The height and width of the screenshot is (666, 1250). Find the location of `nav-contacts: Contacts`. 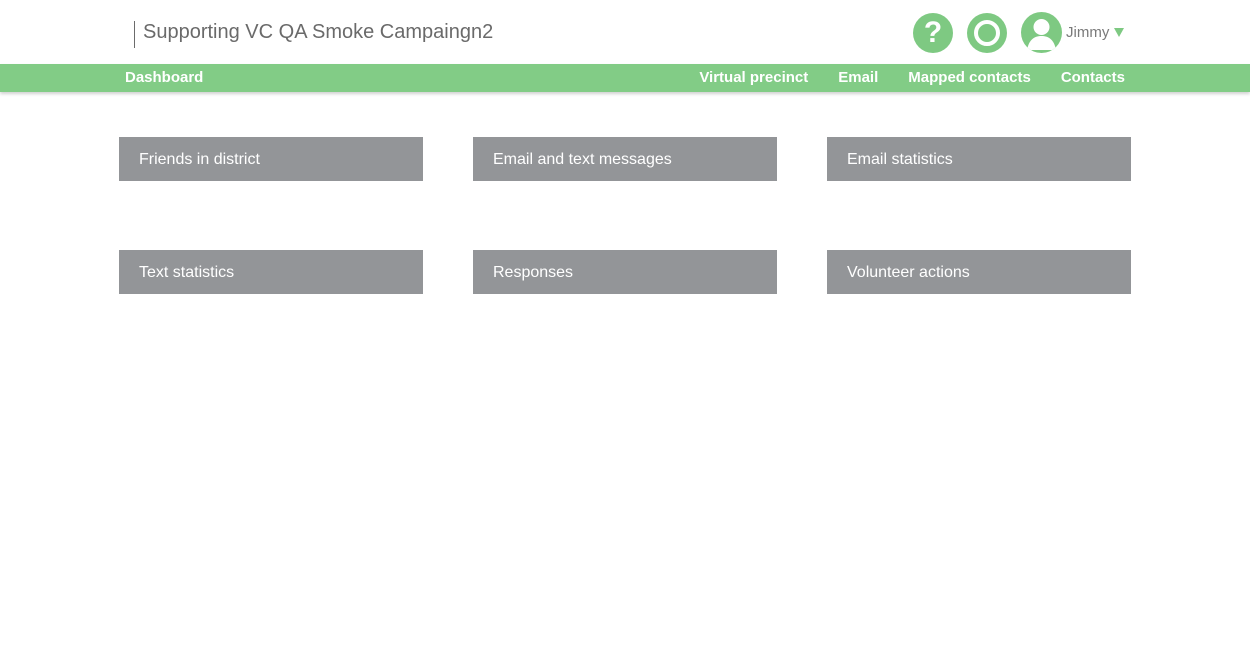

nav-contacts: Contacts is located at coordinates (1093, 78).